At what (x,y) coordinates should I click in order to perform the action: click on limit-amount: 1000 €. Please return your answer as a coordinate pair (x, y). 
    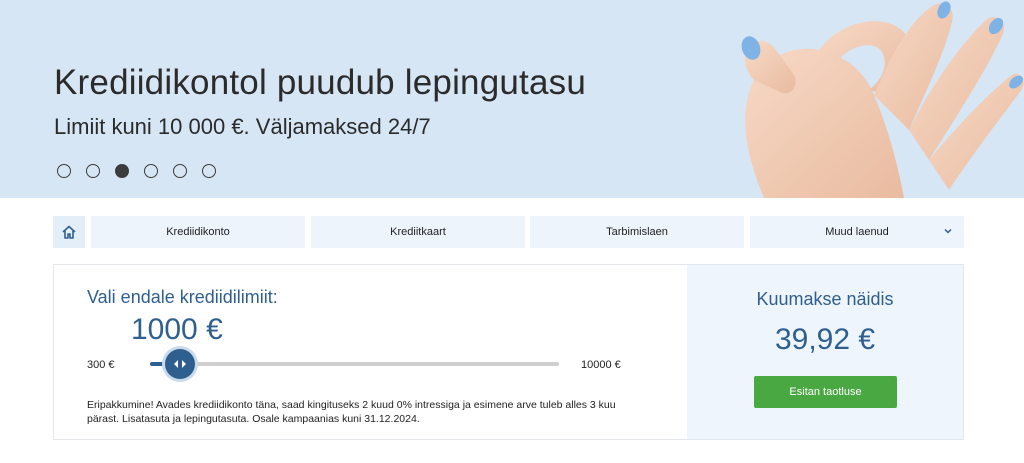
    Looking at the image, I should click on (177, 329).